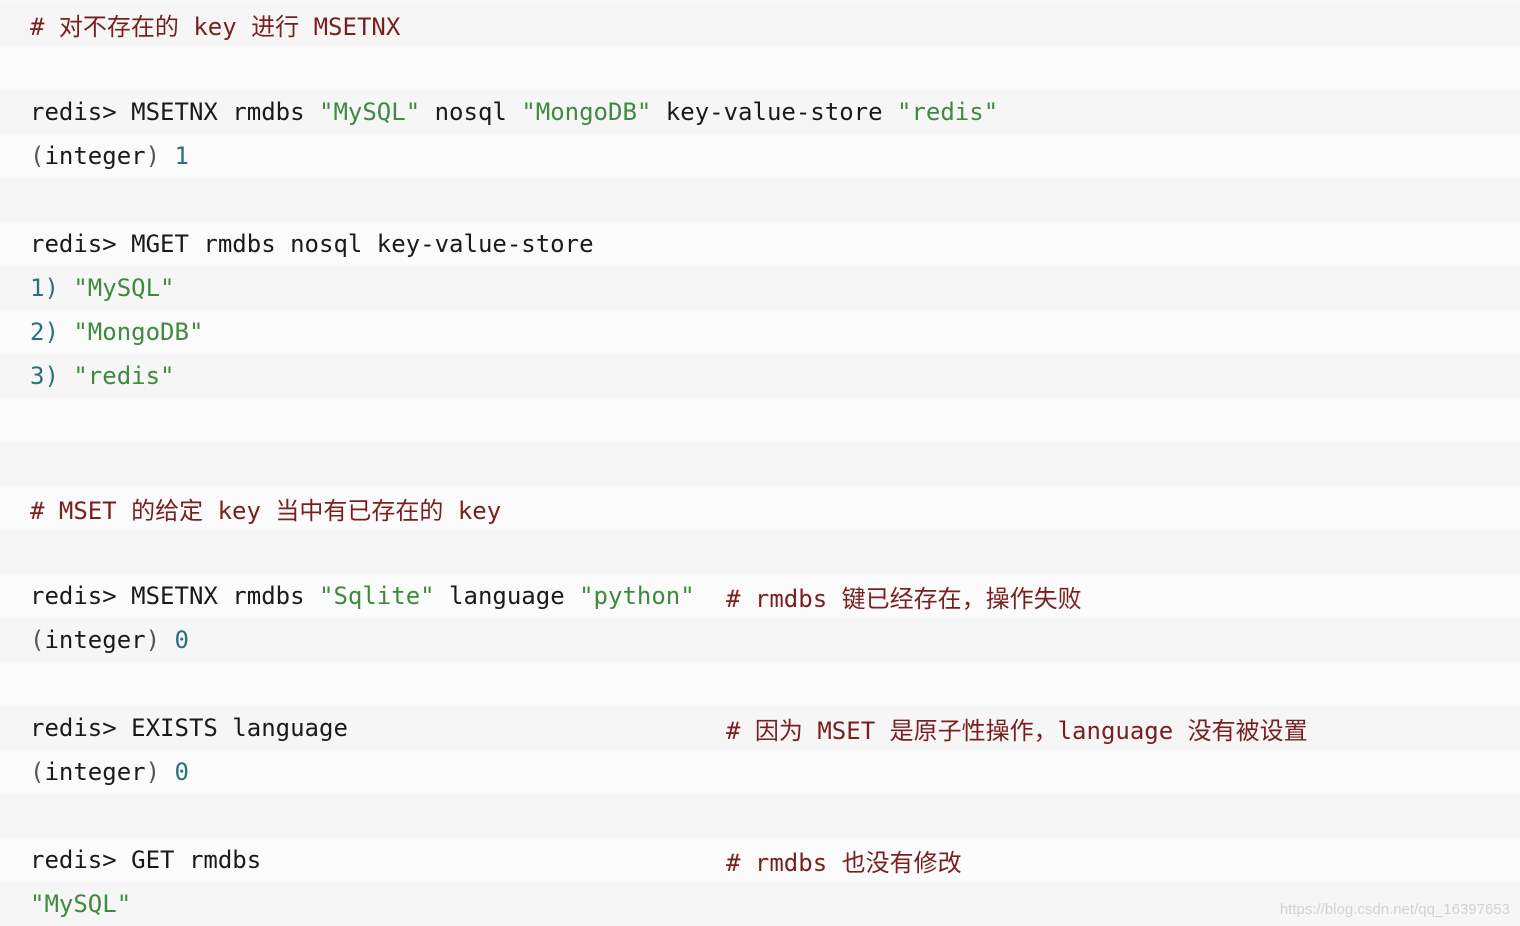 The image size is (1520, 926). What do you see at coordinates (1017, 730) in the screenshot?
I see `inline-comment: # 因为 MSET 是原子性操作，language 没有被设置` at bounding box center [1017, 730].